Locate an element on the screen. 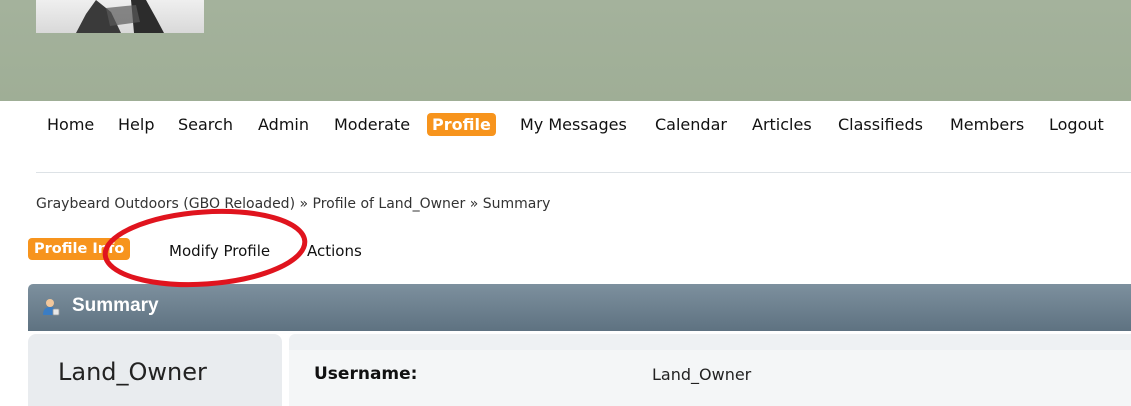 Image resolution: width=1131 pixels, height=406 pixels. nav-search: Search is located at coordinates (205, 124).